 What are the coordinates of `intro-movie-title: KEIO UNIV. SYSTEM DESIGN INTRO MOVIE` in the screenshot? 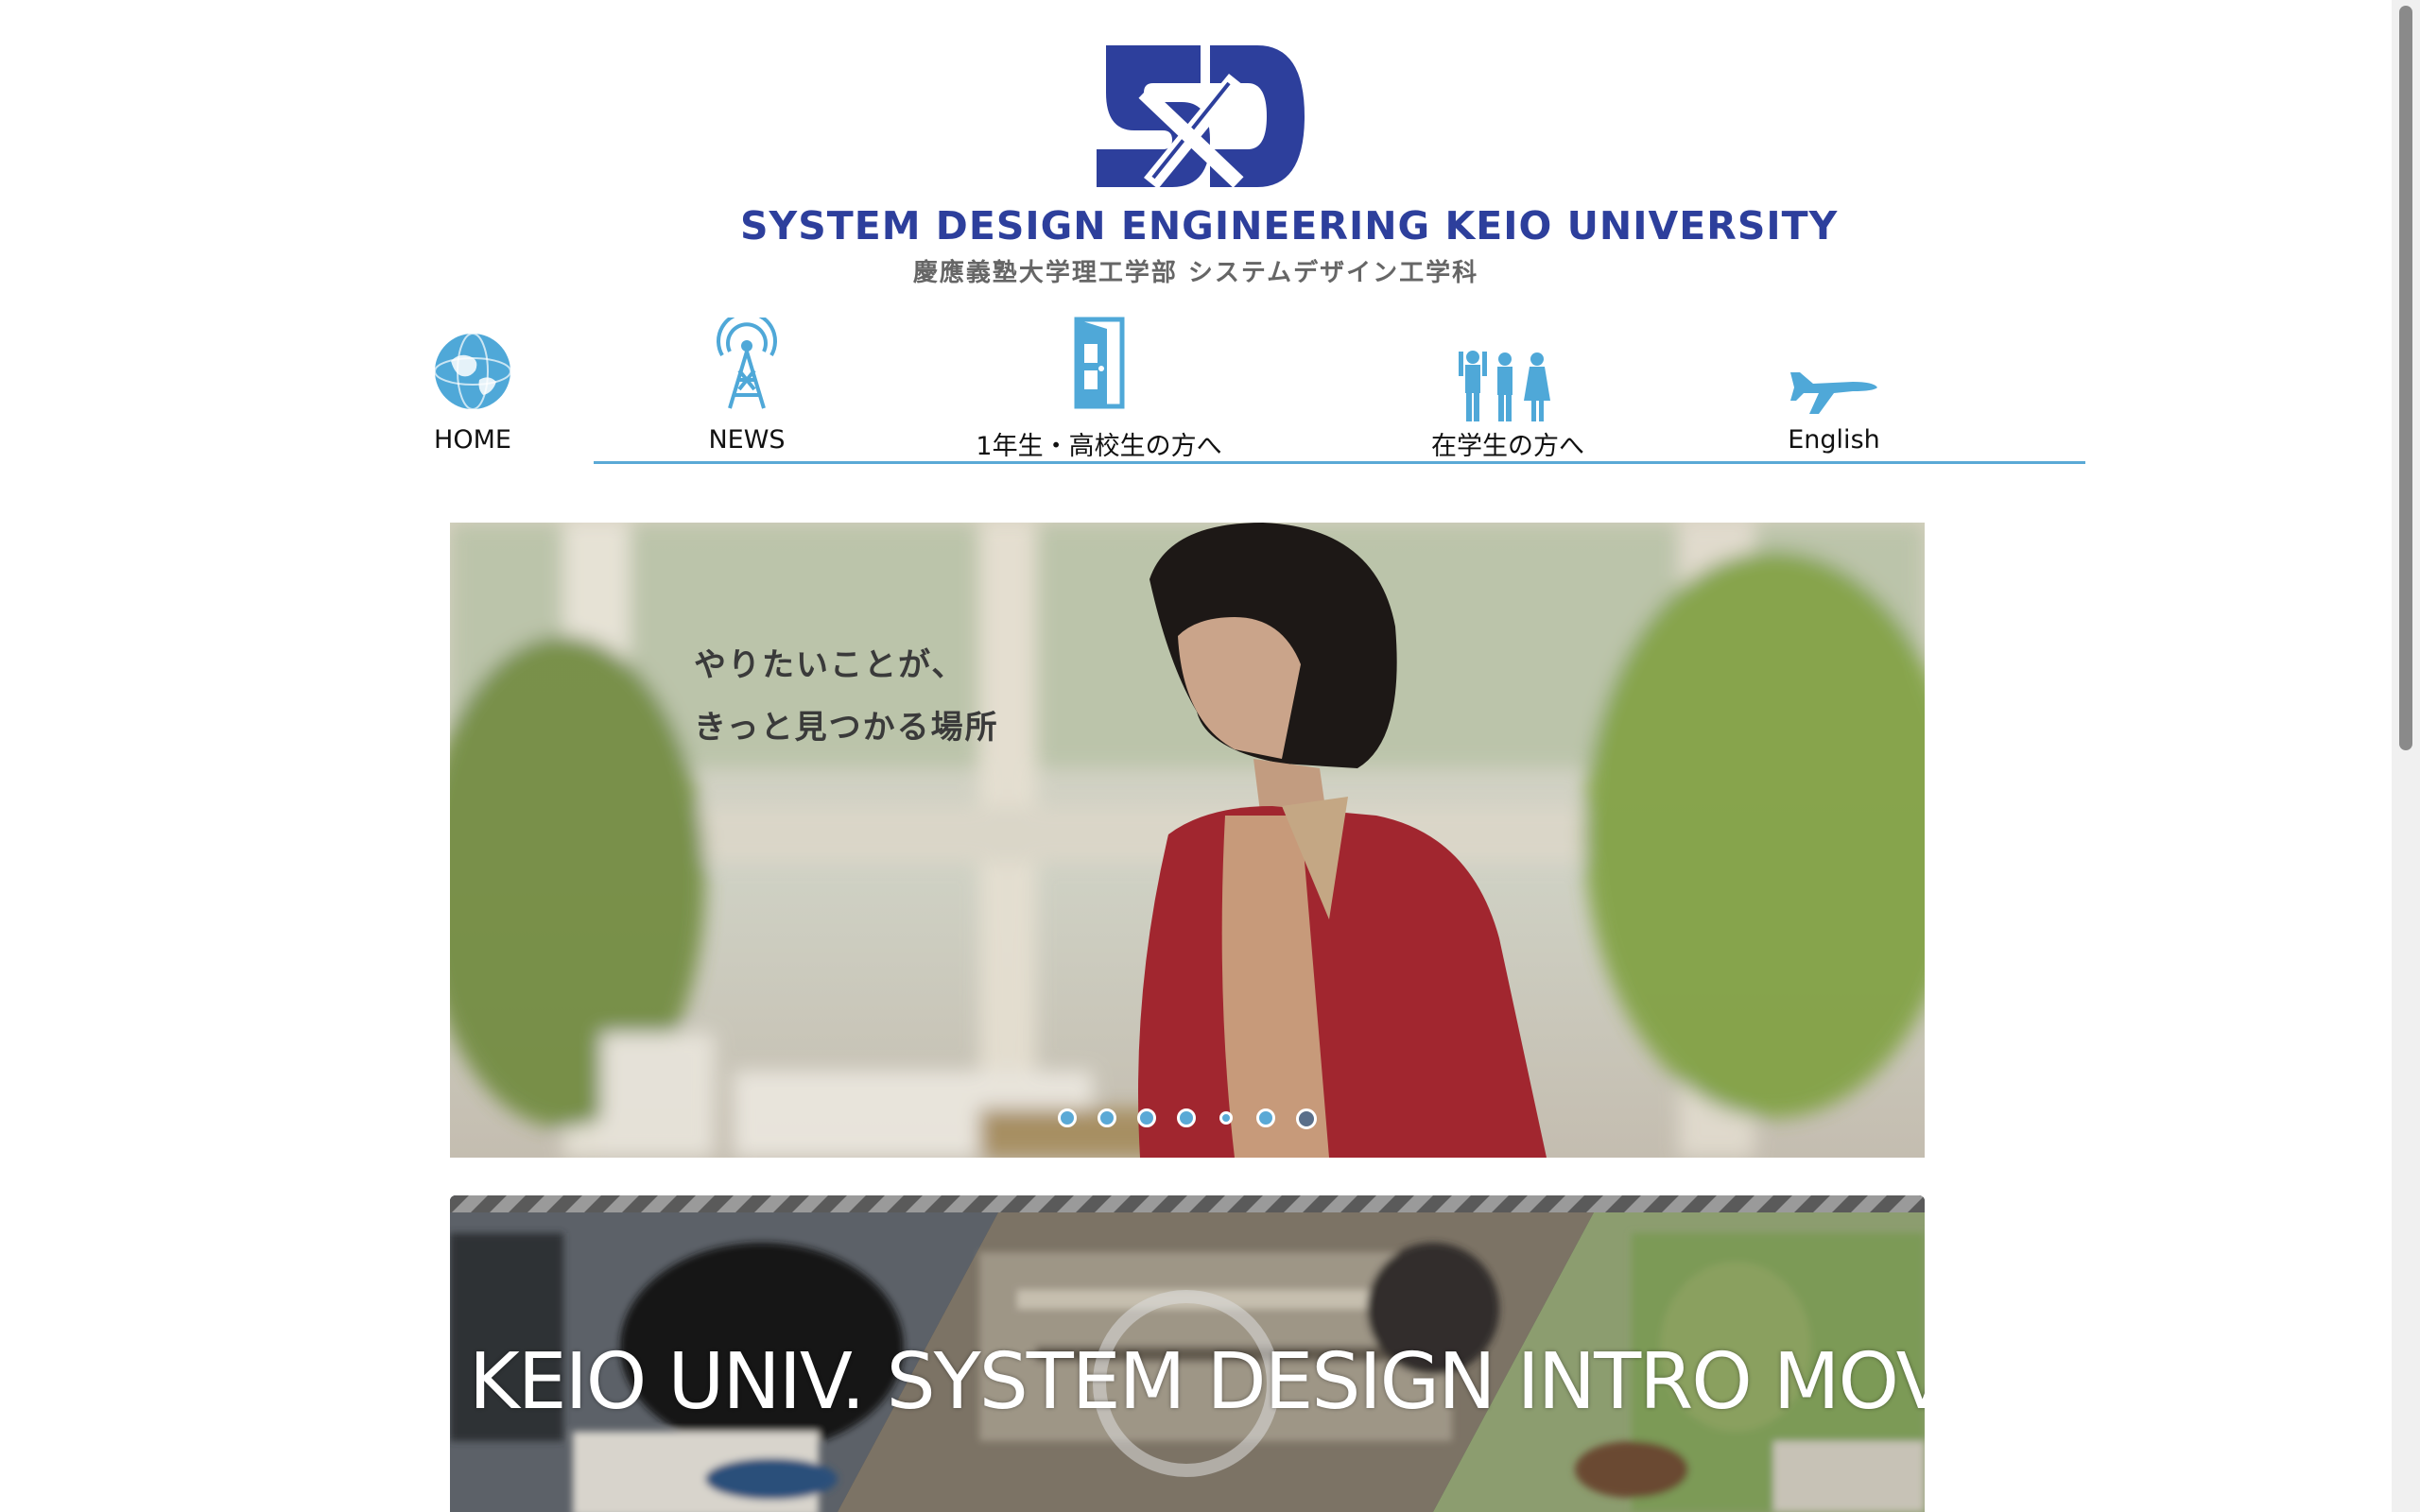 It's located at (1197, 1382).